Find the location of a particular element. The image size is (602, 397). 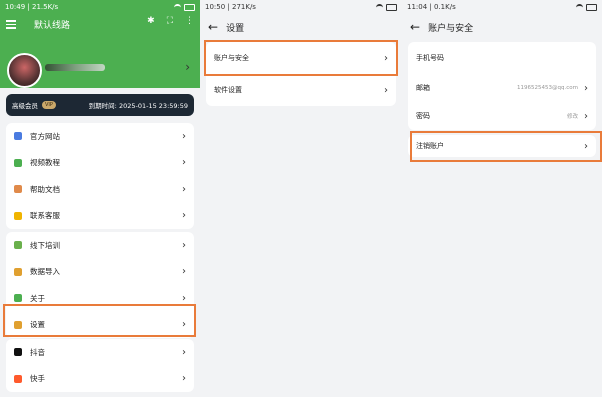

bluetooth-icon: ✱ is located at coordinates (151, 21).